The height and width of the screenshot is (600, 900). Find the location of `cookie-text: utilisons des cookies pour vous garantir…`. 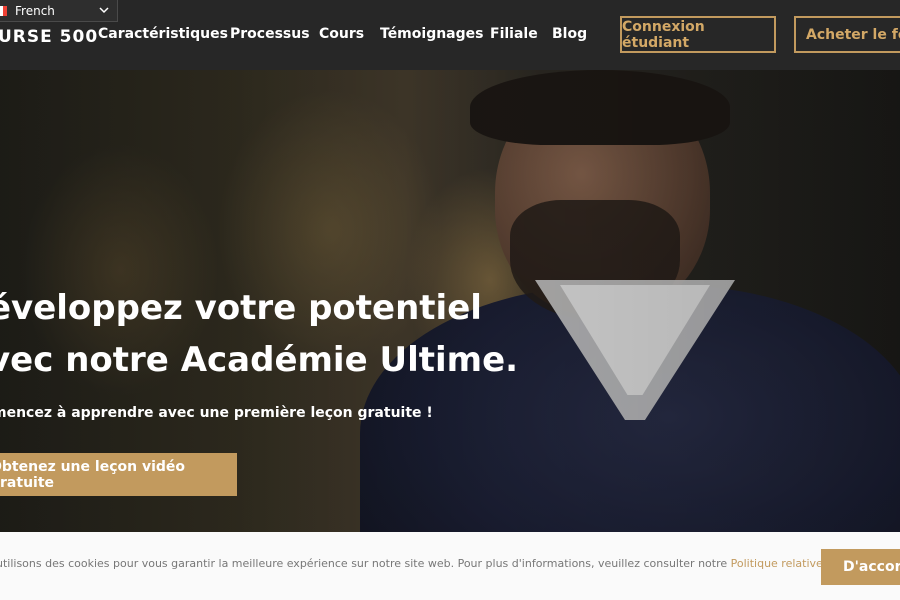

cookie-text: utilisons des cookies pour vous garantir… is located at coordinates (447, 563).